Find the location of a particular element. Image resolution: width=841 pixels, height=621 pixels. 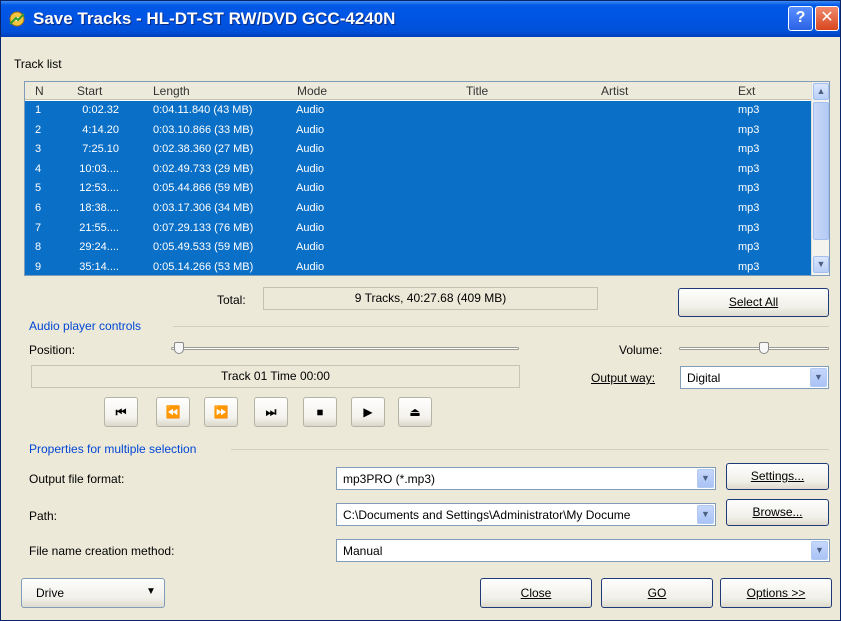

track-length: 0:02.49.733 (29 MB) is located at coordinates (203, 168).